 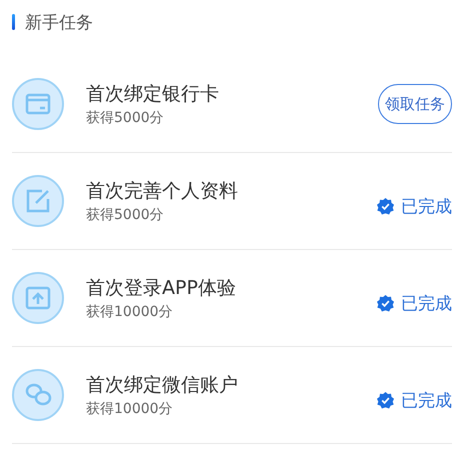 I want to click on claim-task-button: 领取任务, so click(x=415, y=104).